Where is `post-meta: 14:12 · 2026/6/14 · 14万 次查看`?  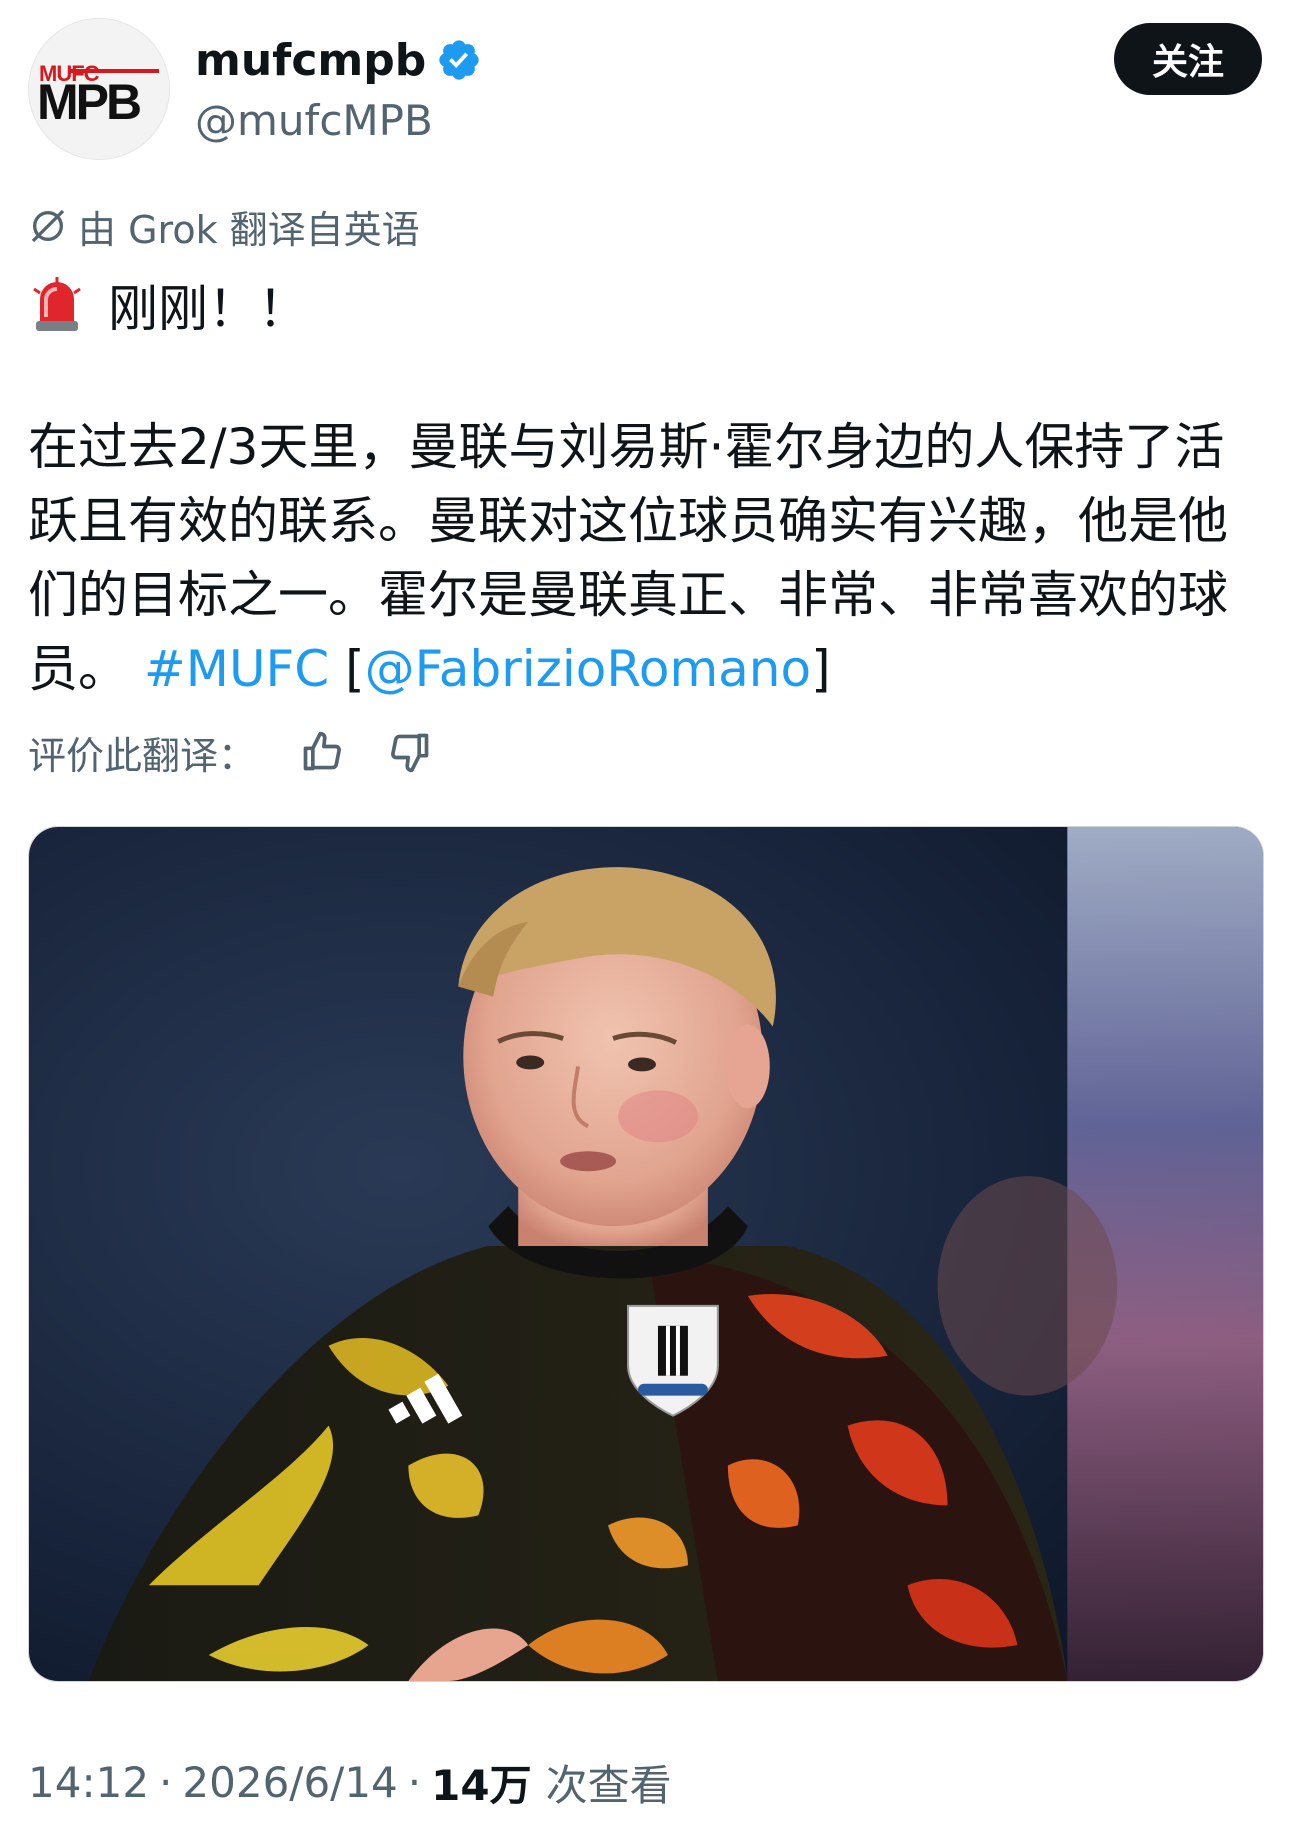
post-meta: 14:12 · 2026/6/14 · 14万 次查看 is located at coordinates (350, 1782).